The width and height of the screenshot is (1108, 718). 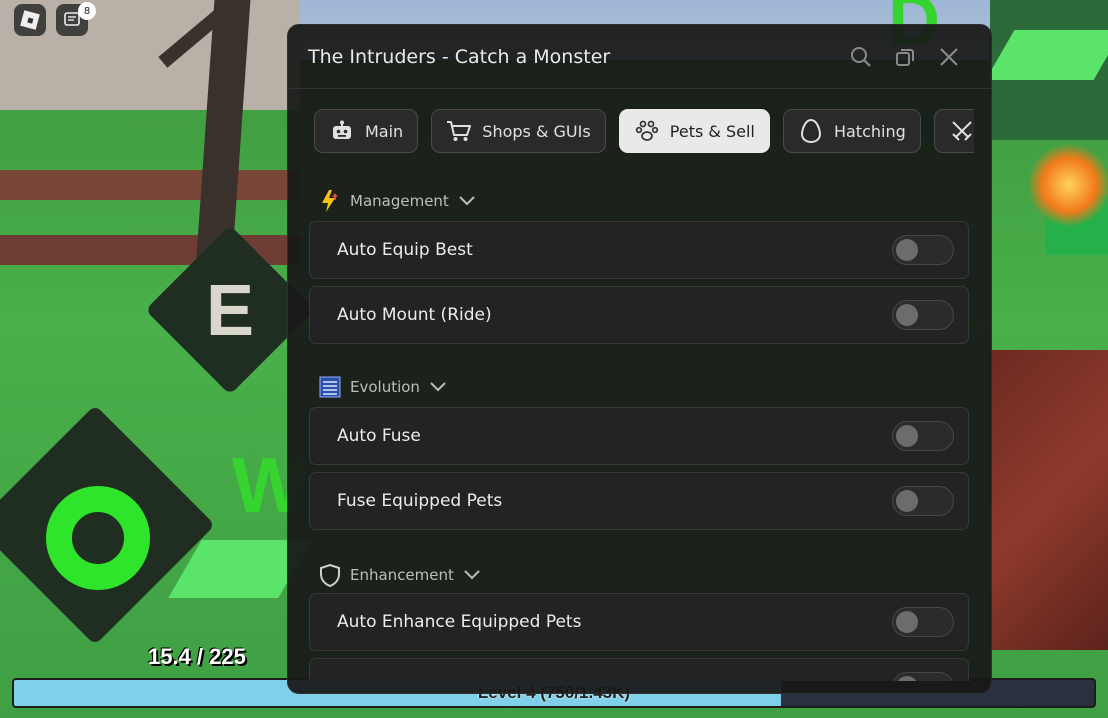 I want to click on list-icon, so click(x=330, y=387).